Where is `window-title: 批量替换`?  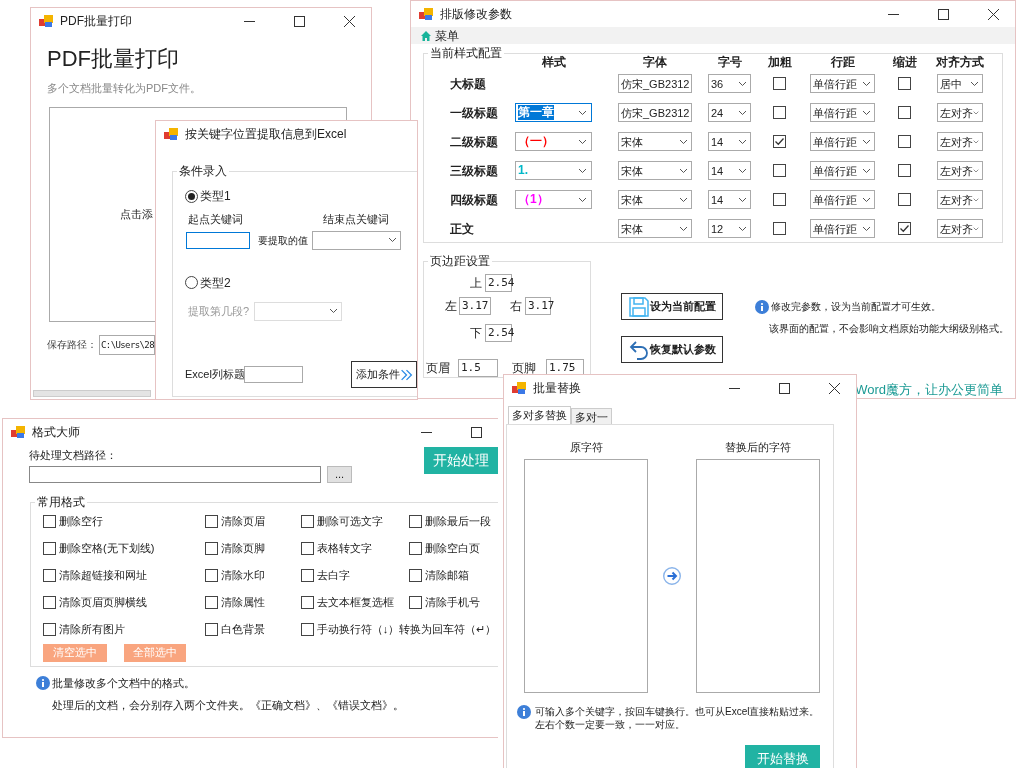
window-title: 批量替换 is located at coordinates (557, 388).